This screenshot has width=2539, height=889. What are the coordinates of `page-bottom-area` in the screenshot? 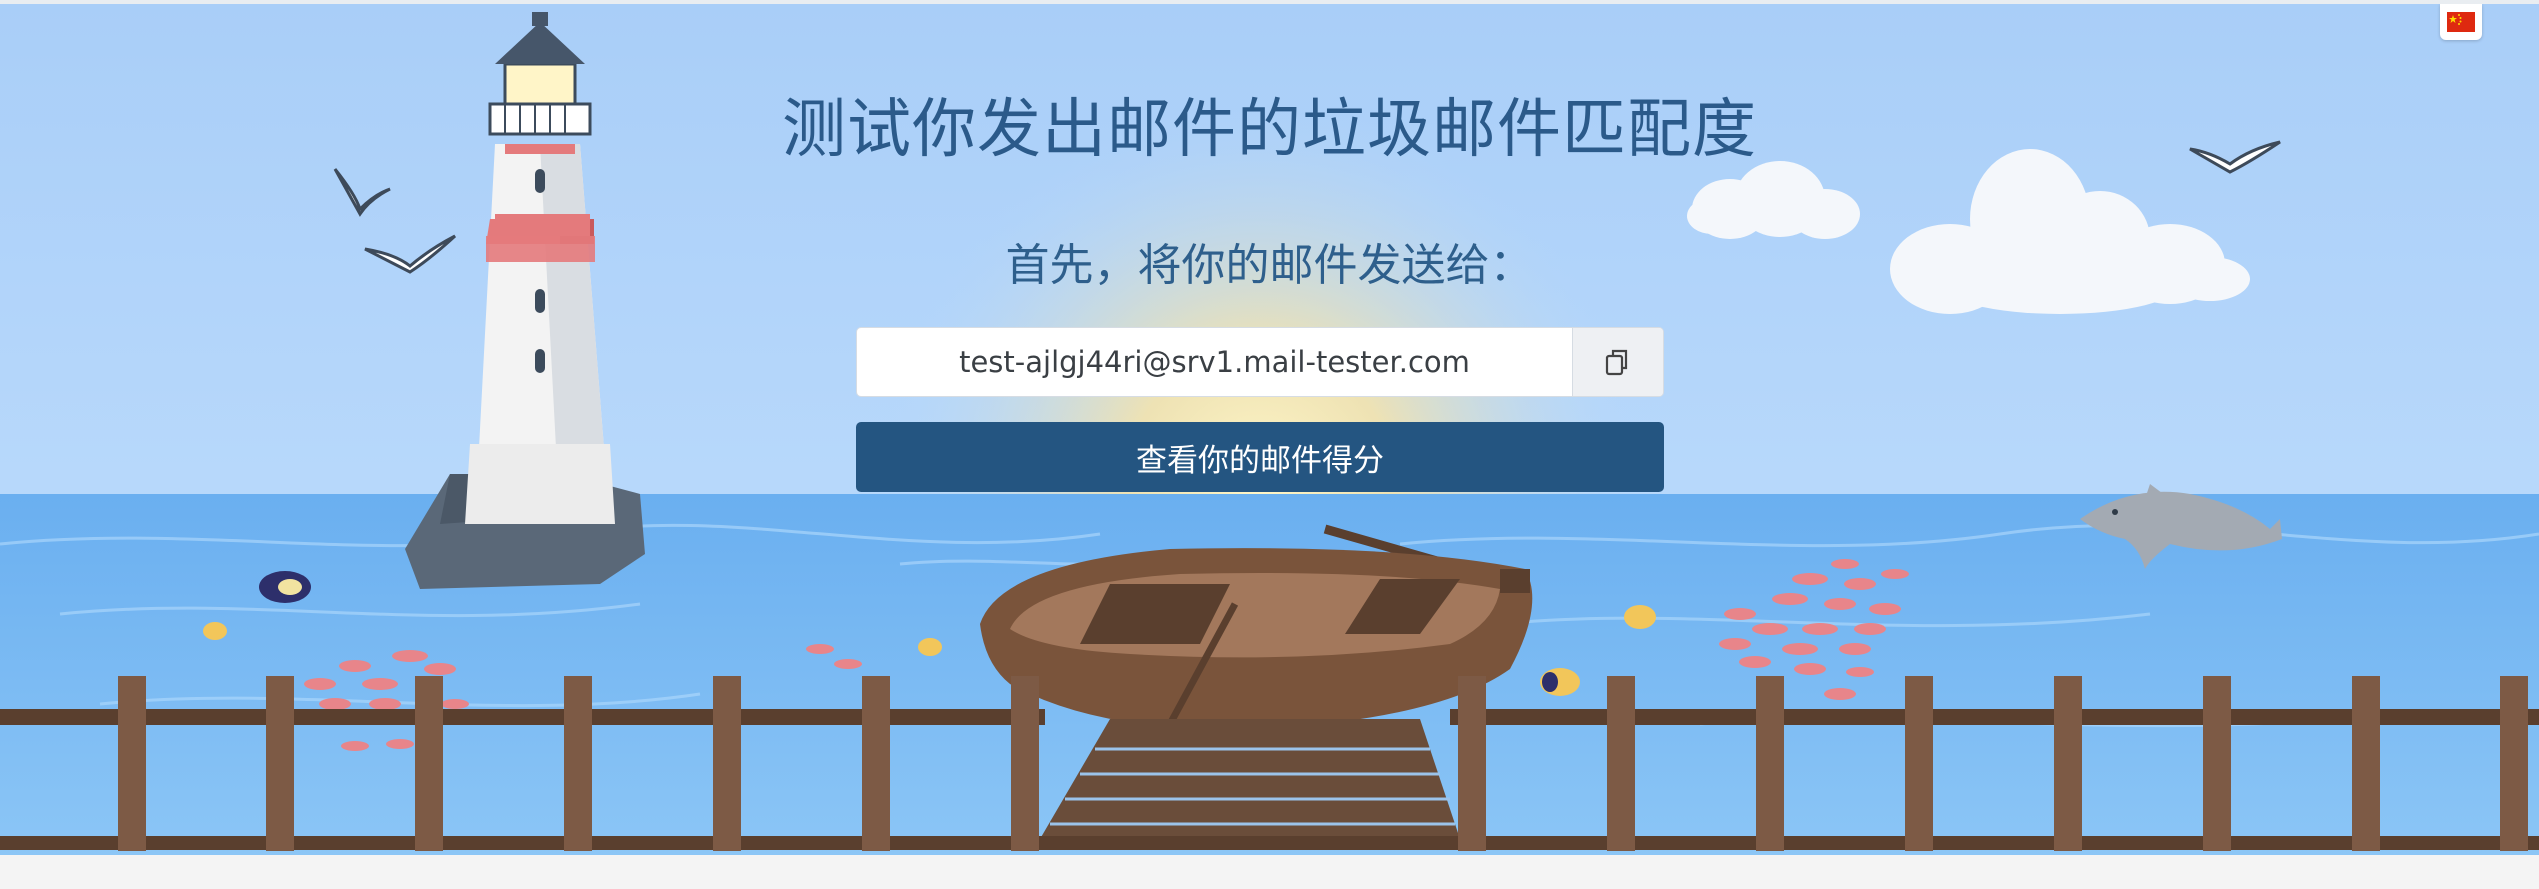 It's located at (1269, 872).